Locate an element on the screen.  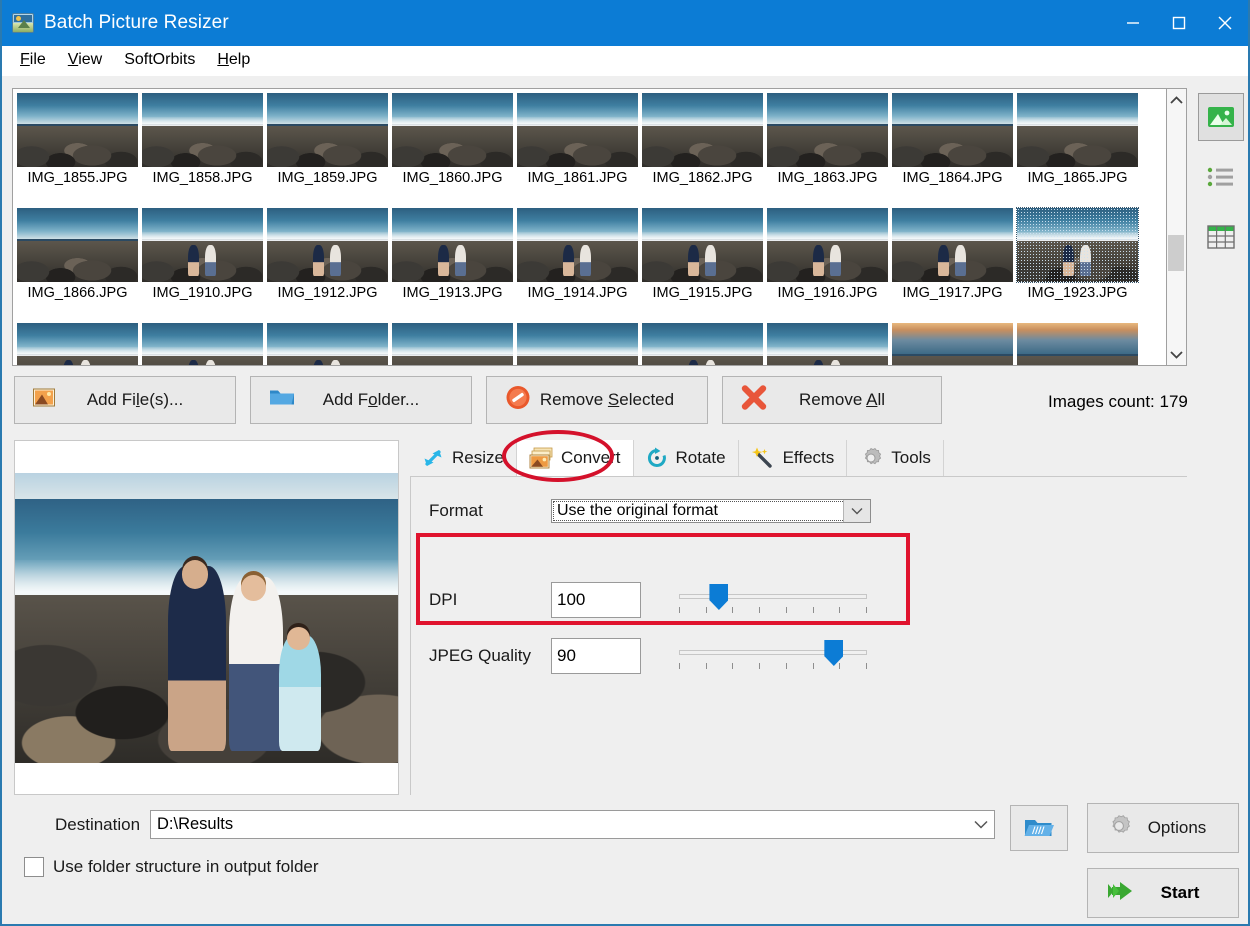
thumbnail-label: IMG_1863.JPG is located at coordinates (827, 178).